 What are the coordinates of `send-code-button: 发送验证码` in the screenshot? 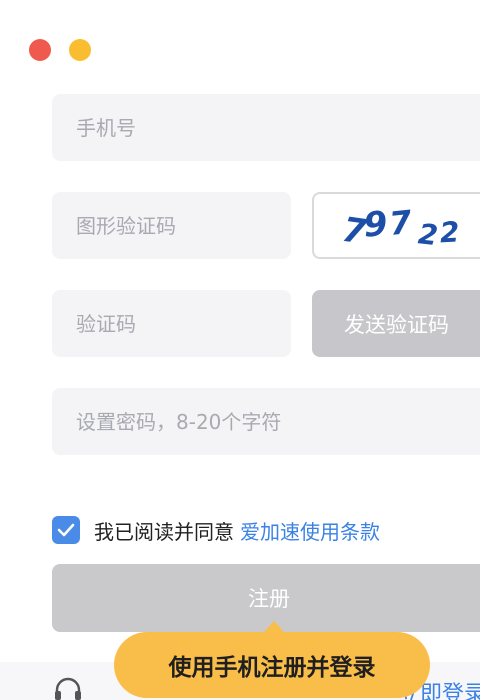 It's located at (396, 323).